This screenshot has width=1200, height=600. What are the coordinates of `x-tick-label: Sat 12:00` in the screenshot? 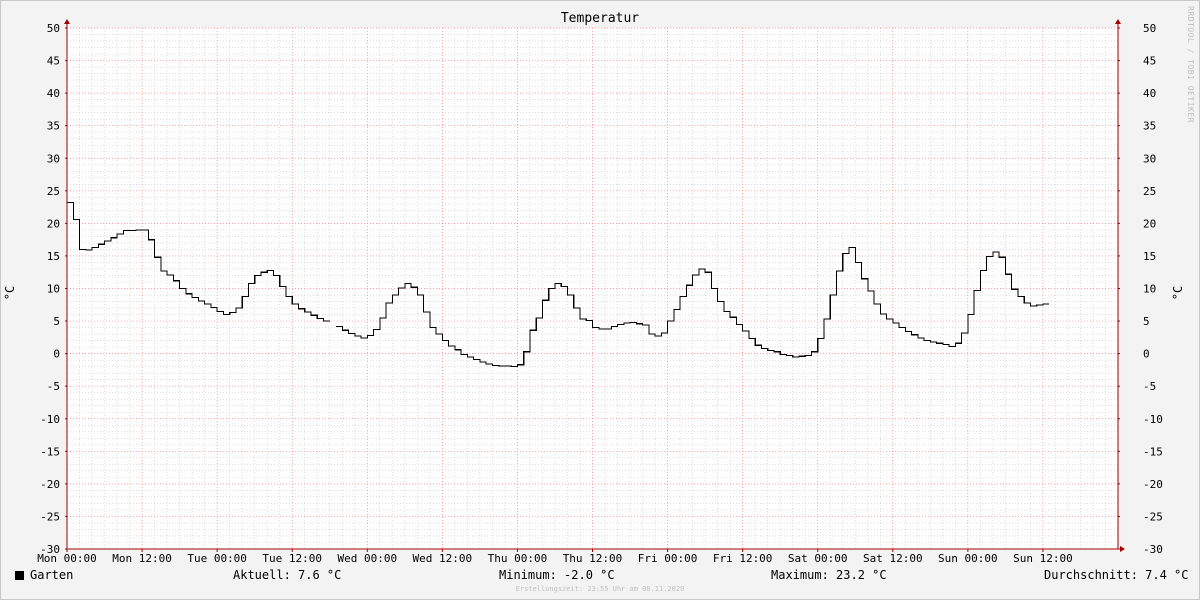 It's located at (893, 558).